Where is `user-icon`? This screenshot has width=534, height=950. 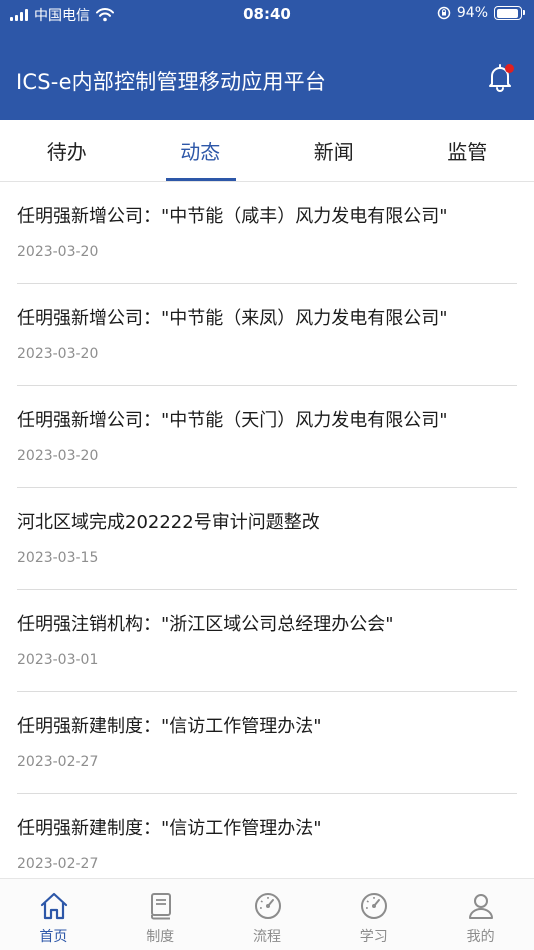 user-icon is located at coordinates (481, 906).